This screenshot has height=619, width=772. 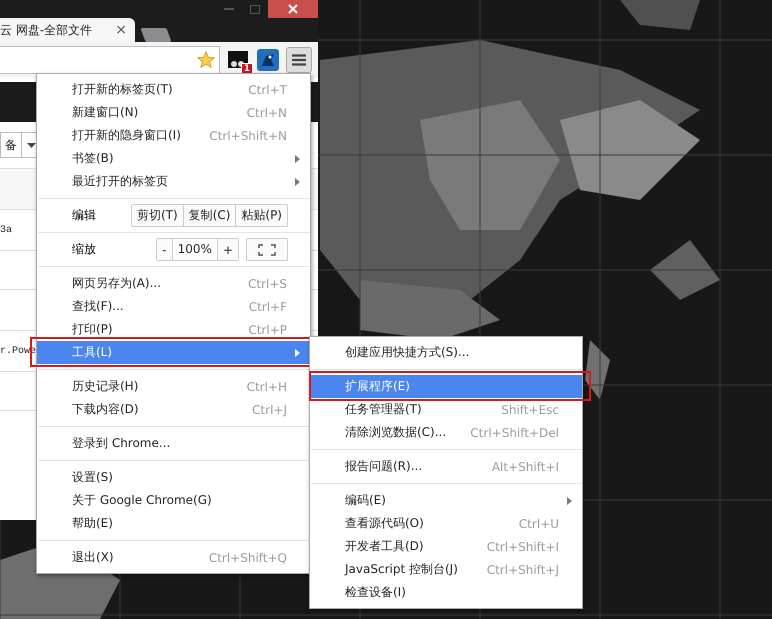 I want to click on menu-label: 编辑, so click(x=84, y=215).